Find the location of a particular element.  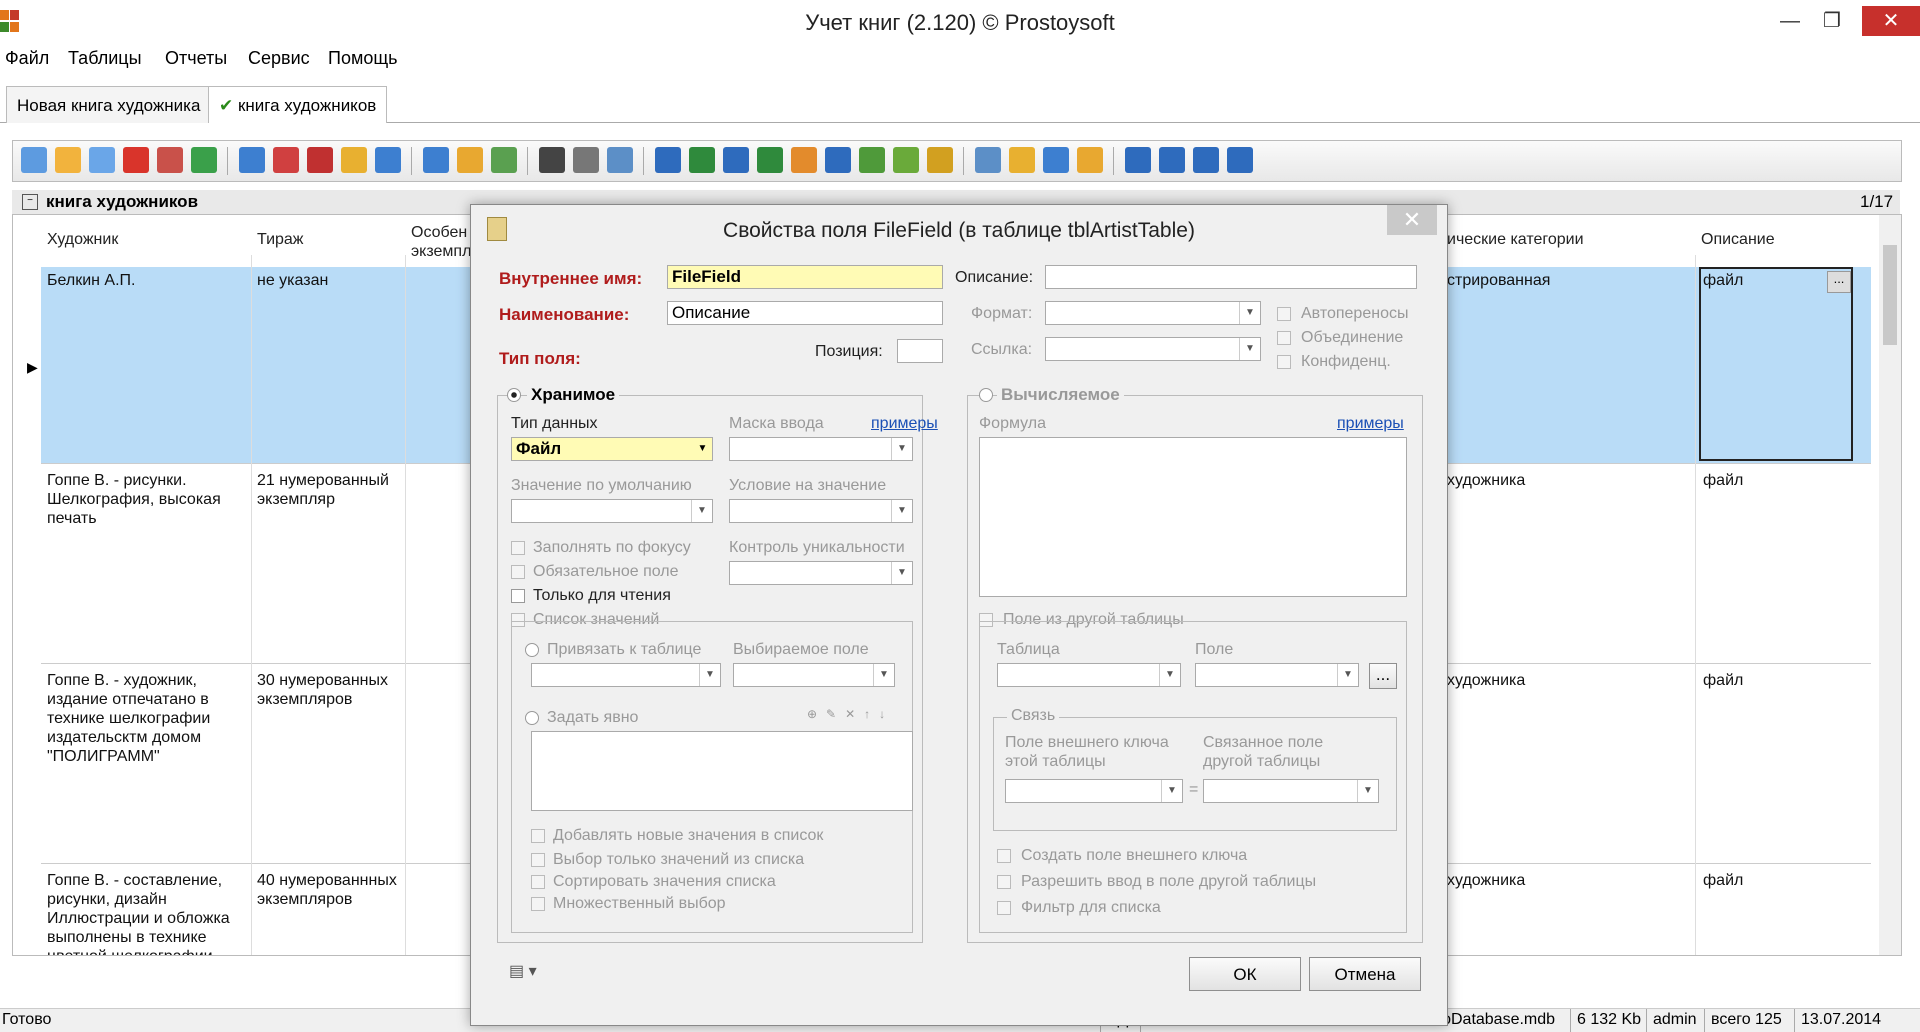

settings-icon is located at coordinates (1090, 160).